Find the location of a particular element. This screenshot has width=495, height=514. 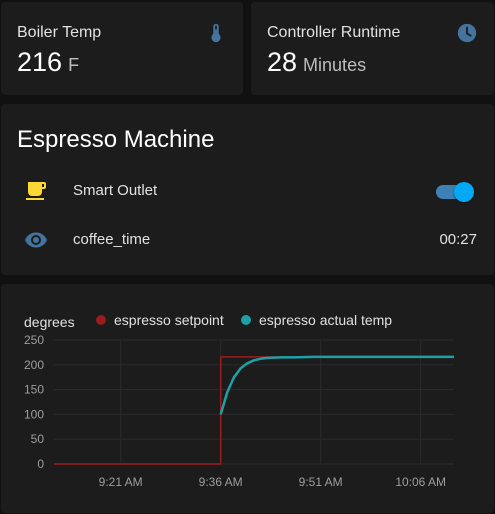

boiler-temp-value: 216 F is located at coordinates (48, 62).